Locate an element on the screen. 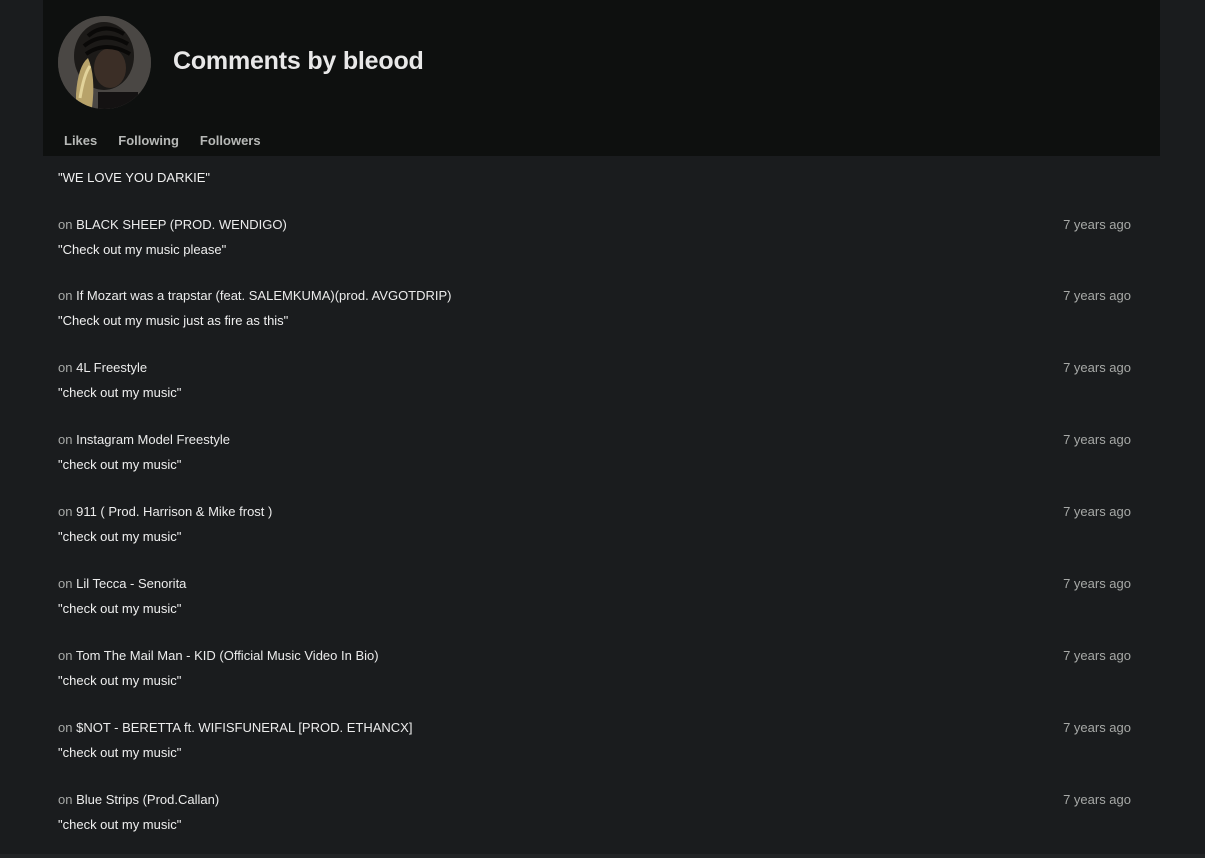 This screenshot has width=1205, height=858. avatar is located at coordinates (104, 62).